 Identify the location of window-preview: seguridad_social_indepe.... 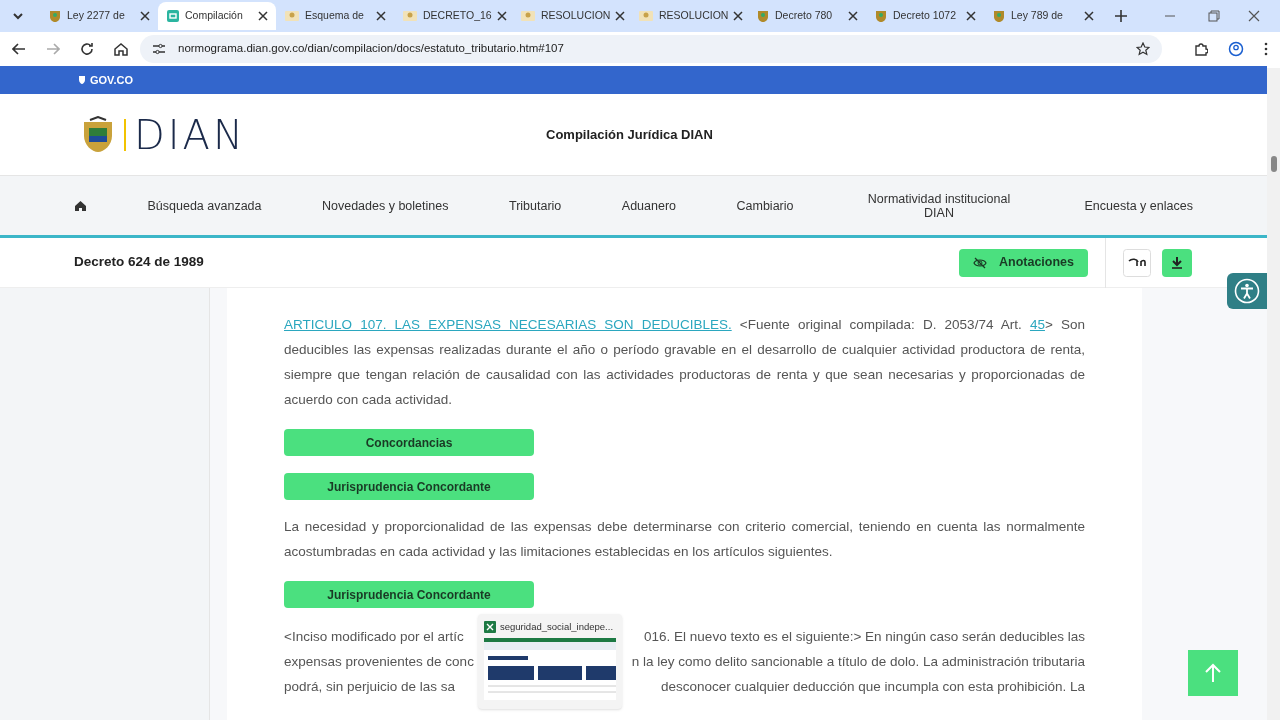
(550, 661).